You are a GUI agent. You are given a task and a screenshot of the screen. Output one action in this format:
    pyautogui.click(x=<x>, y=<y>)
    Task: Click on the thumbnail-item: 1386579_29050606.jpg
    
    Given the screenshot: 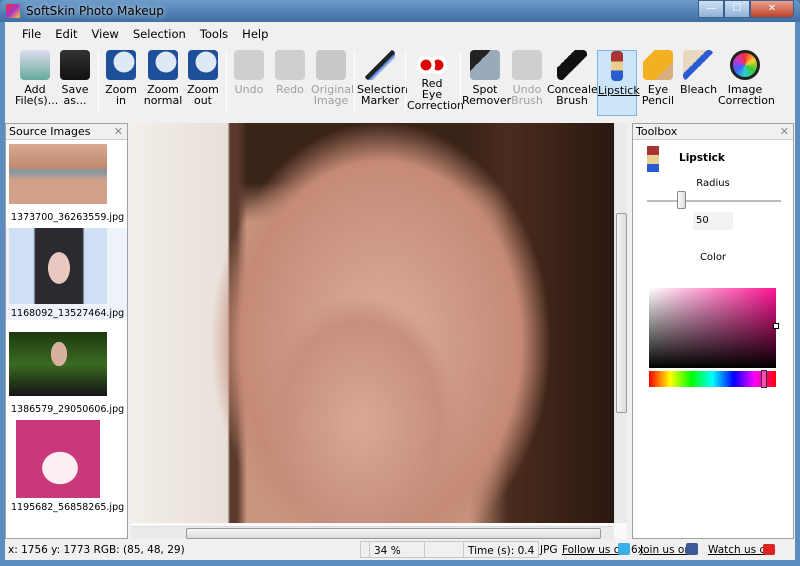 What is the action you would take?
    pyautogui.click(x=66, y=374)
    